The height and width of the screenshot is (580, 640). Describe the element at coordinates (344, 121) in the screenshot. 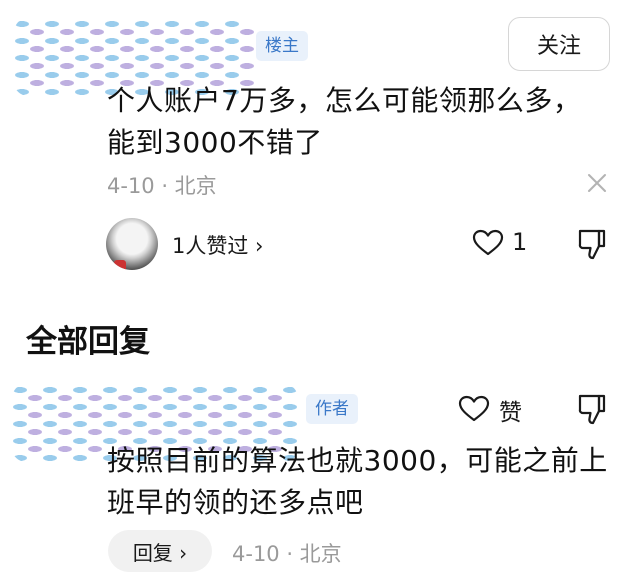

I see `comment-text: 个人账户7万多，怎么可能领那么多，能到3000不错了` at that location.